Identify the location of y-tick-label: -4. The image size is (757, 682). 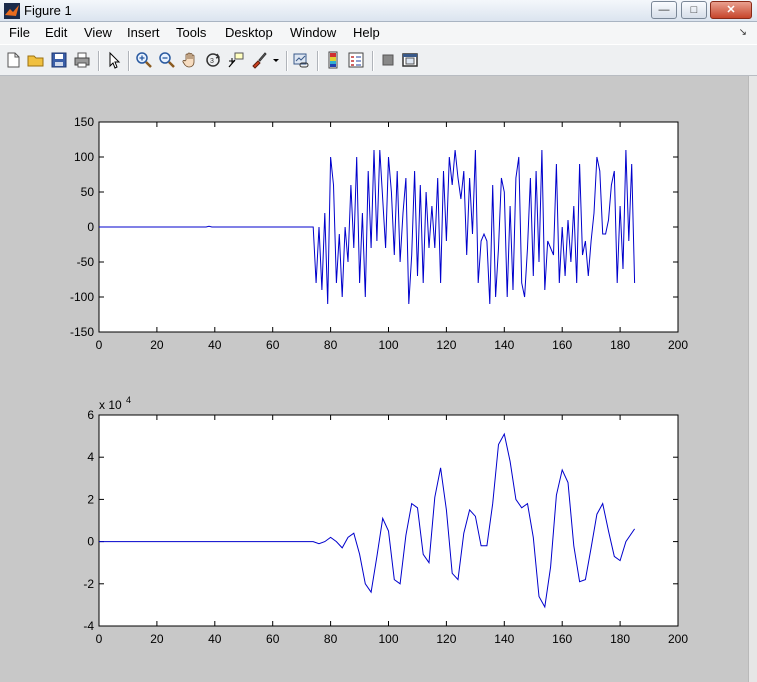
(88, 626).